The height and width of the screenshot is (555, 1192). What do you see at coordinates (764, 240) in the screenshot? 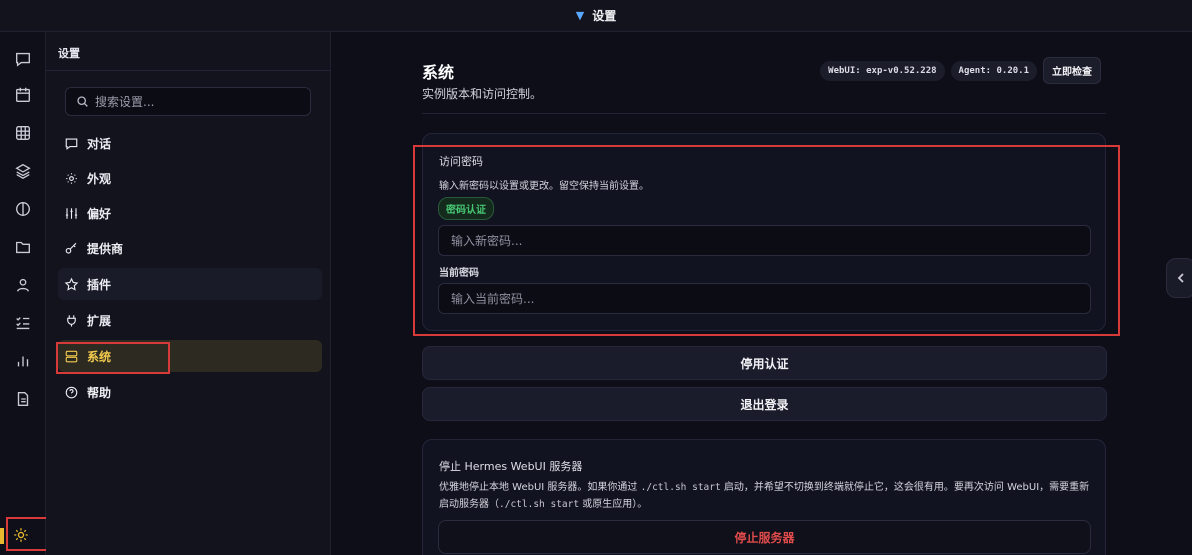
I see `new-password-field` at bounding box center [764, 240].